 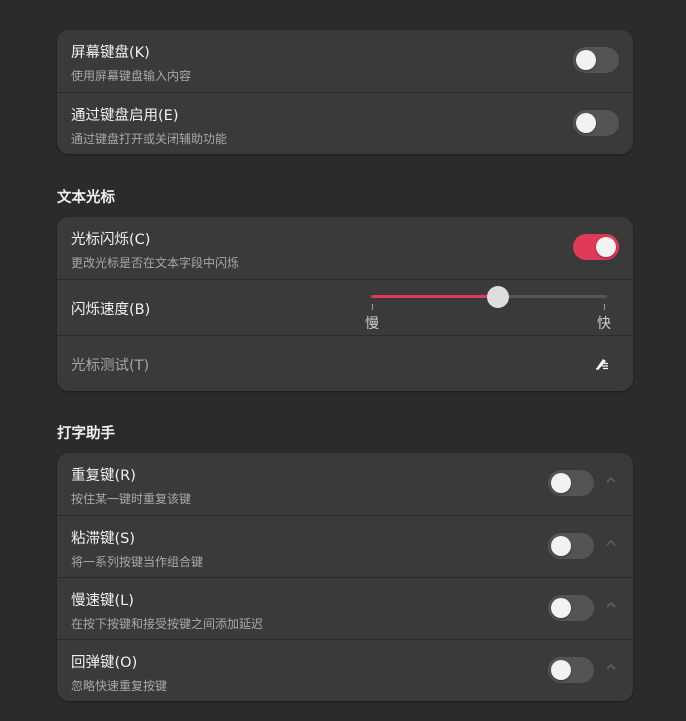 What do you see at coordinates (131, 76) in the screenshot?
I see `screen-keyboard-subtitle: 使用屏幕键盘输入内容` at bounding box center [131, 76].